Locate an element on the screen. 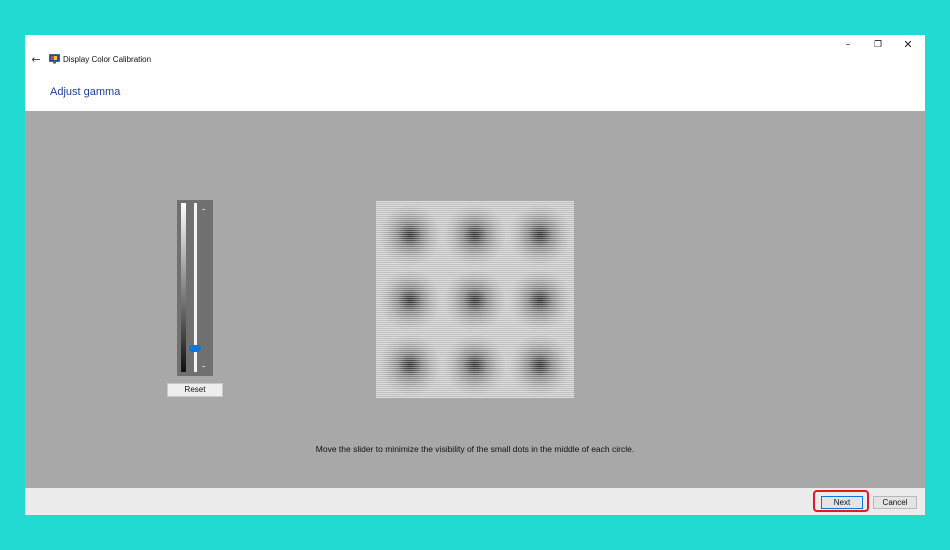 The image size is (950, 550). gamma-slider is located at coordinates (195, 288).